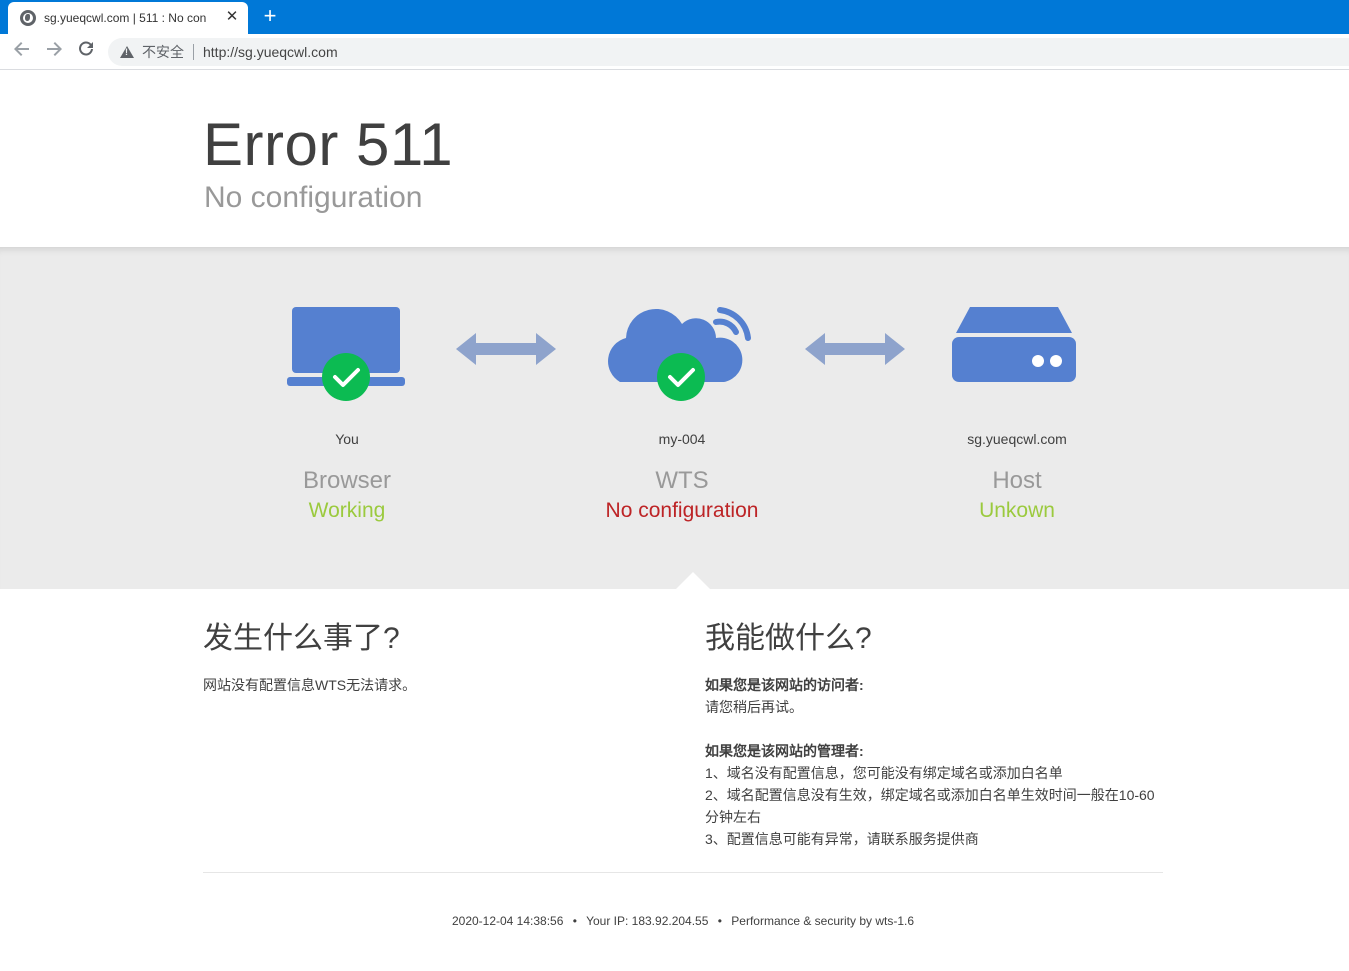 This screenshot has height=971, width=1349. What do you see at coordinates (1017, 480) in the screenshot?
I see `node-label: Host` at bounding box center [1017, 480].